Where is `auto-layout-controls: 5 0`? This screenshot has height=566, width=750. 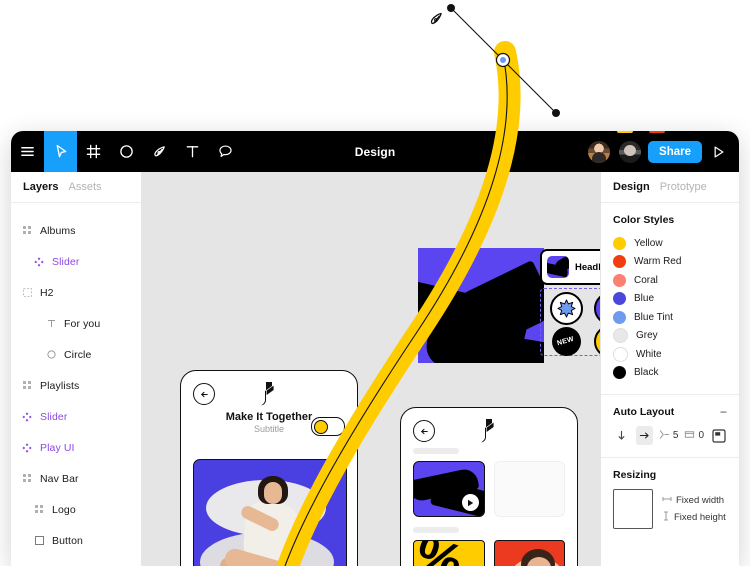 auto-layout-controls: 5 0 is located at coordinates (670, 435).